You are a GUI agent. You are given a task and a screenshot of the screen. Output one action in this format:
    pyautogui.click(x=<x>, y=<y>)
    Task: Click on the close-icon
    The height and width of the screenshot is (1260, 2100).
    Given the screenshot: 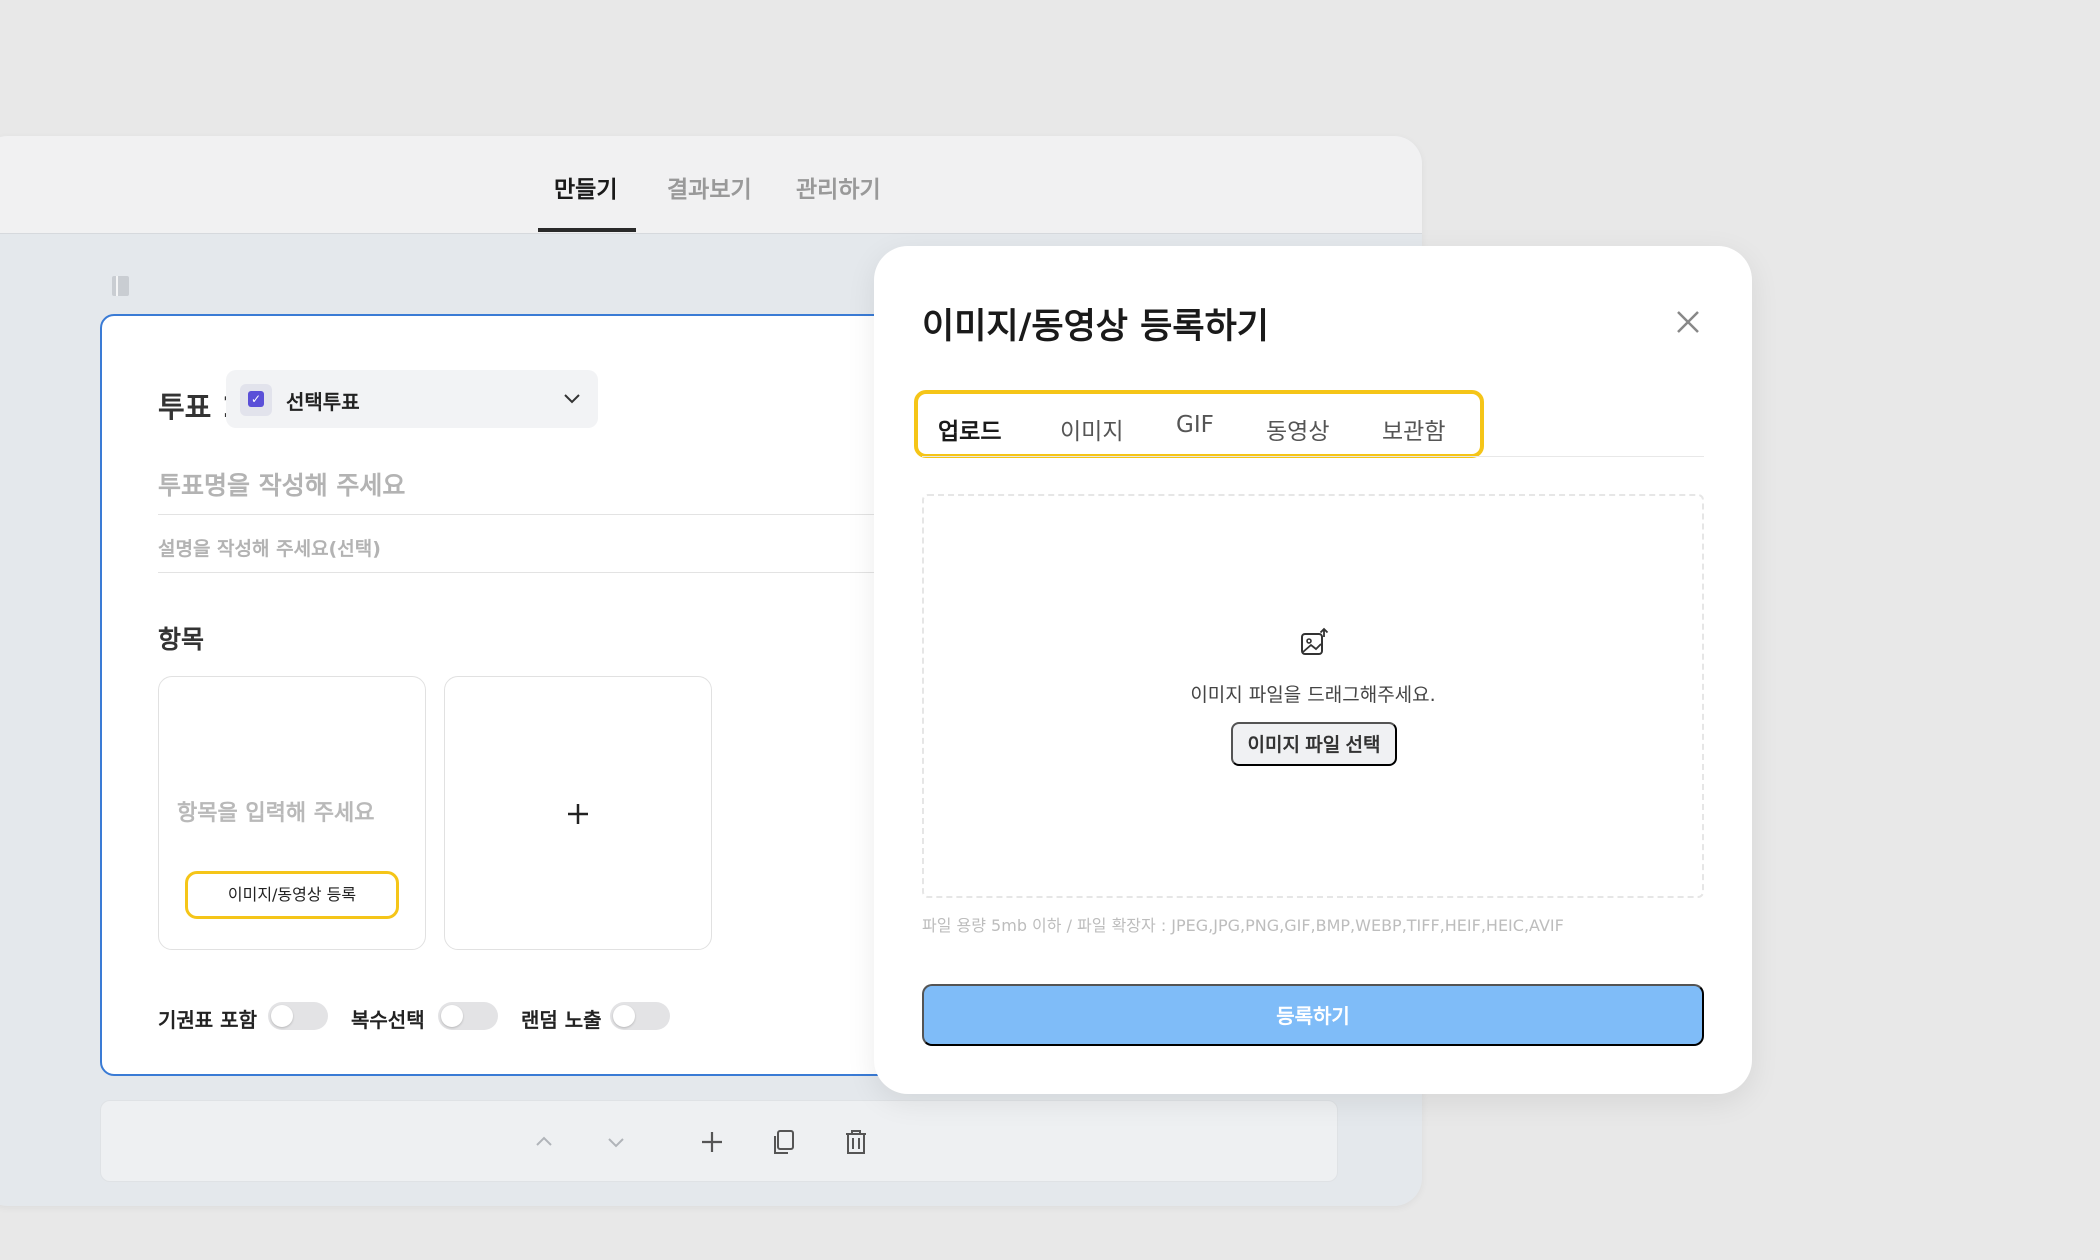 What is the action you would take?
    pyautogui.click(x=1688, y=322)
    